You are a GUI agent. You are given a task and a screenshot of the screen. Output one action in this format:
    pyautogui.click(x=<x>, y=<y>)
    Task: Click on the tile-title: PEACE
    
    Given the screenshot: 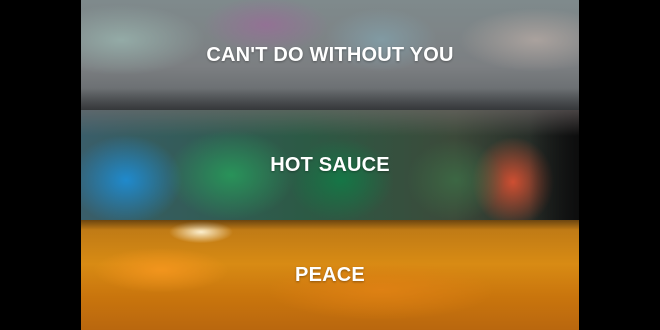 What is the action you would take?
    pyautogui.click(x=330, y=274)
    